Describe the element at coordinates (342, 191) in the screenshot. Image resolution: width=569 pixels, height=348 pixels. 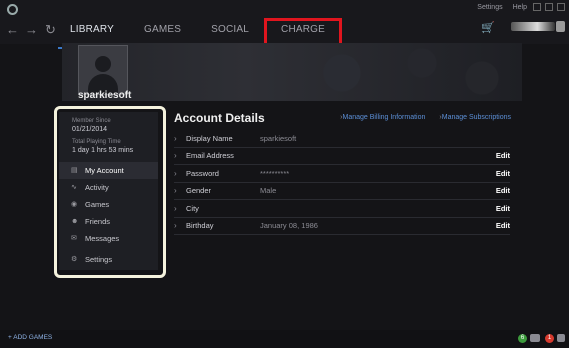
I see `account-row-gender: › Gender Male Edit` at that location.